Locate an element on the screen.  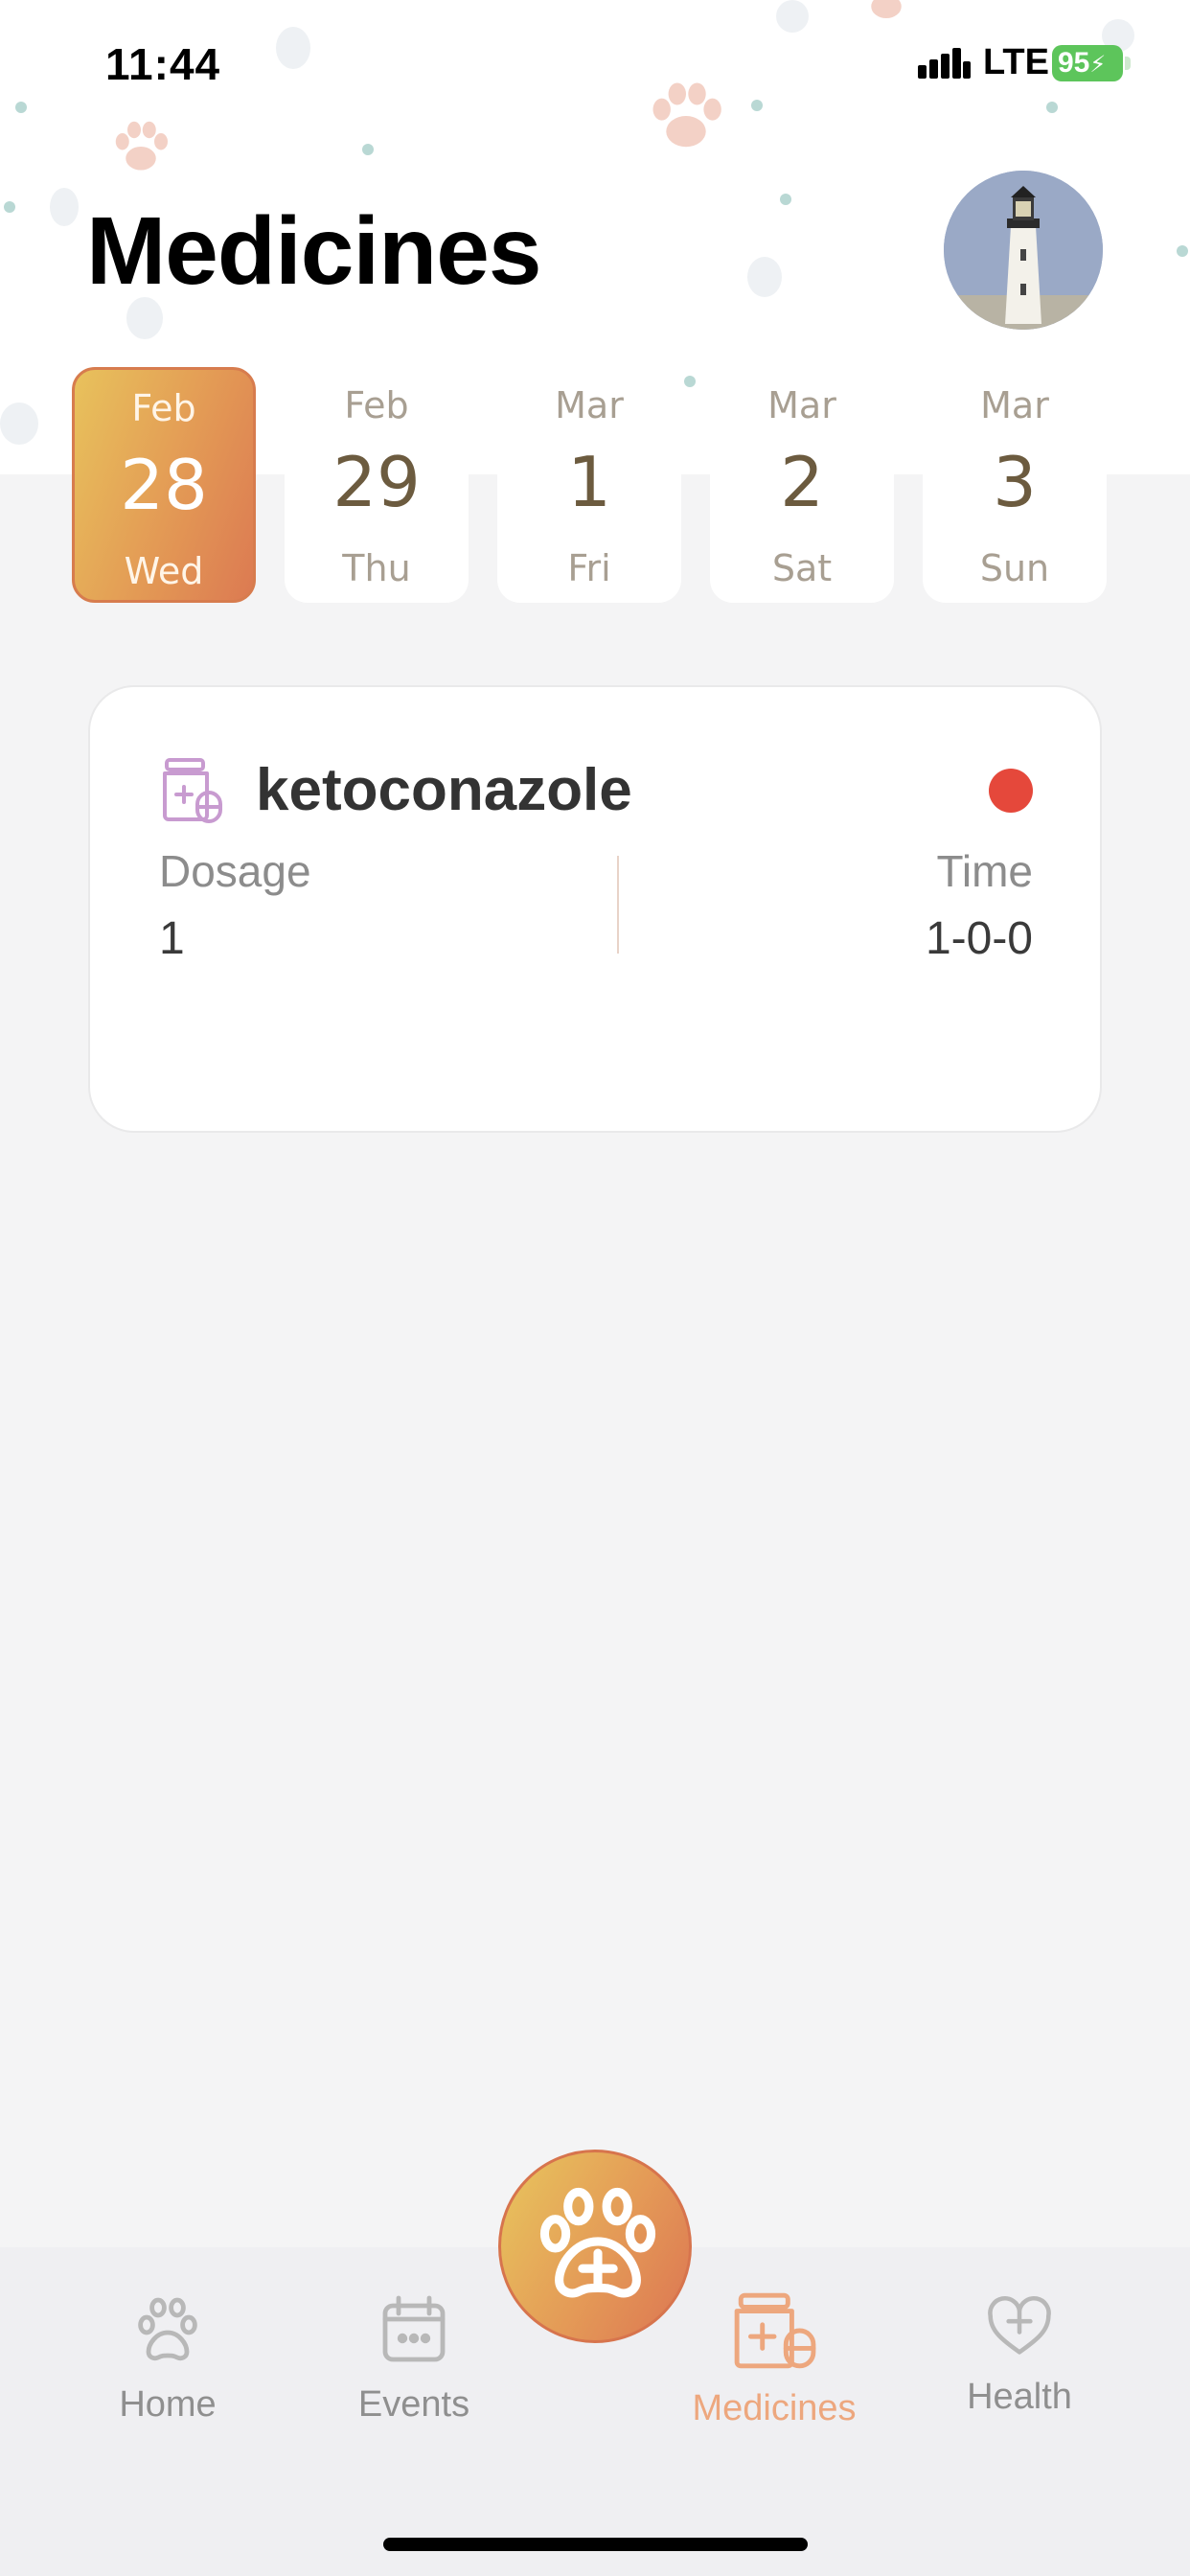
paw-plus-icon is located at coordinates (598, 2242).